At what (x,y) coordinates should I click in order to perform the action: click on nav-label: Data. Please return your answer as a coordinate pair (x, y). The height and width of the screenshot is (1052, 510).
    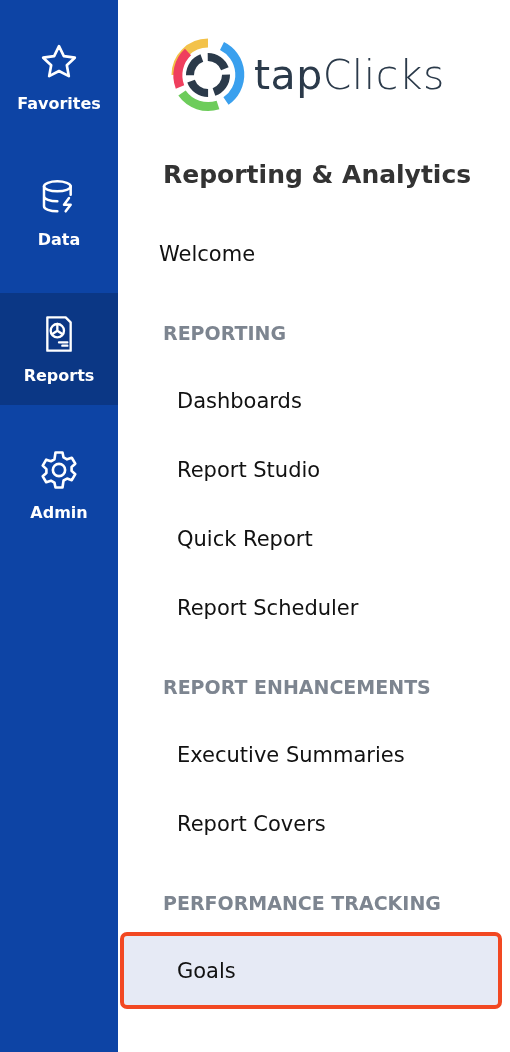
    Looking at the image, I should click on (59, 239).